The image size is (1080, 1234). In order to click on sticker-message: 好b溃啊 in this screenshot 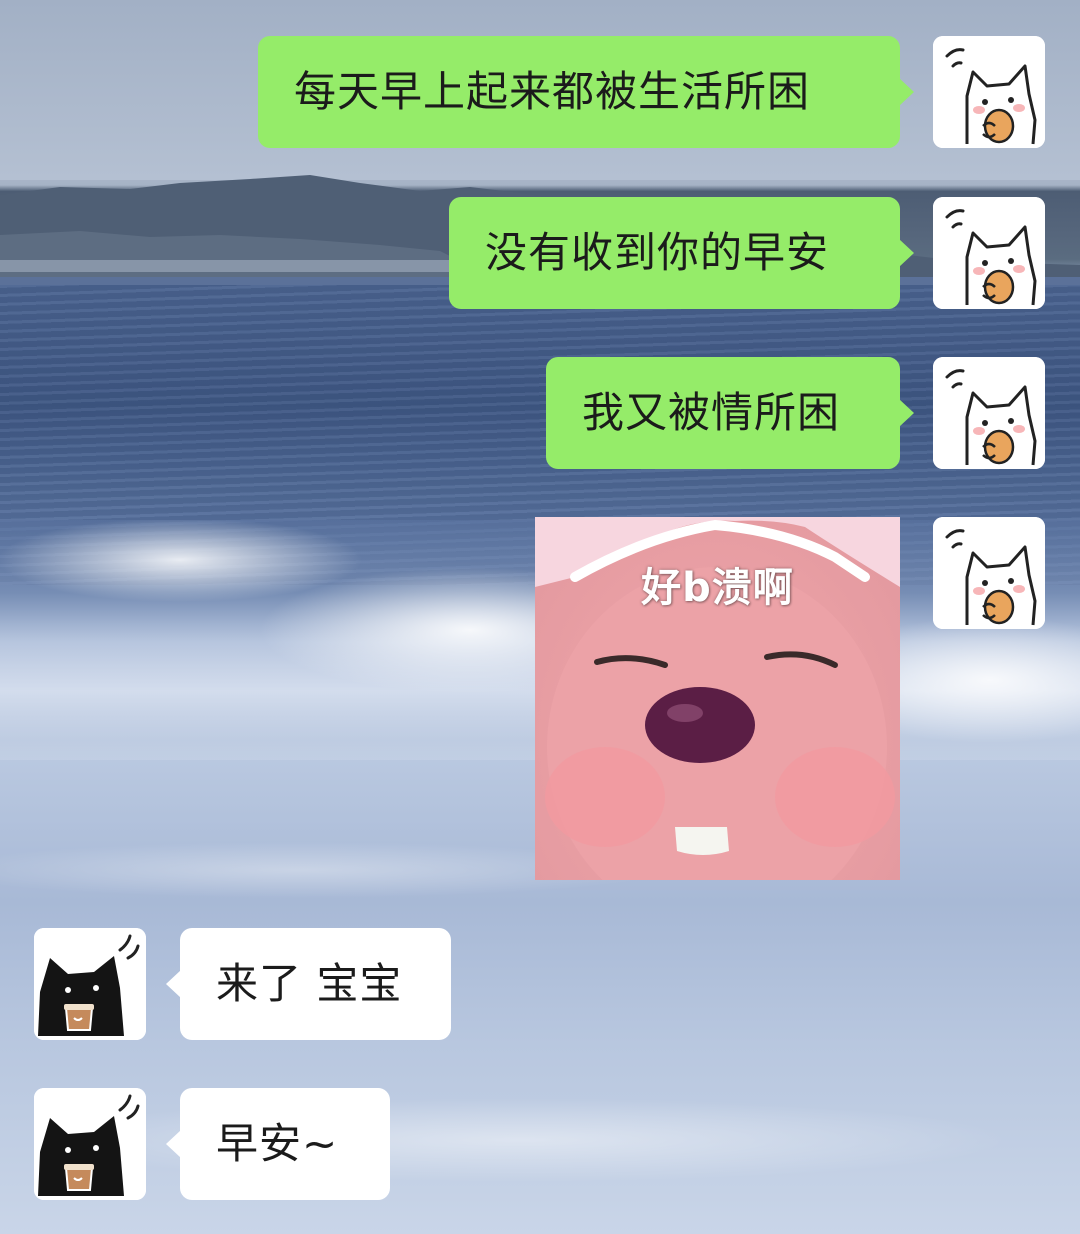, I will do `click(717, 698)`.